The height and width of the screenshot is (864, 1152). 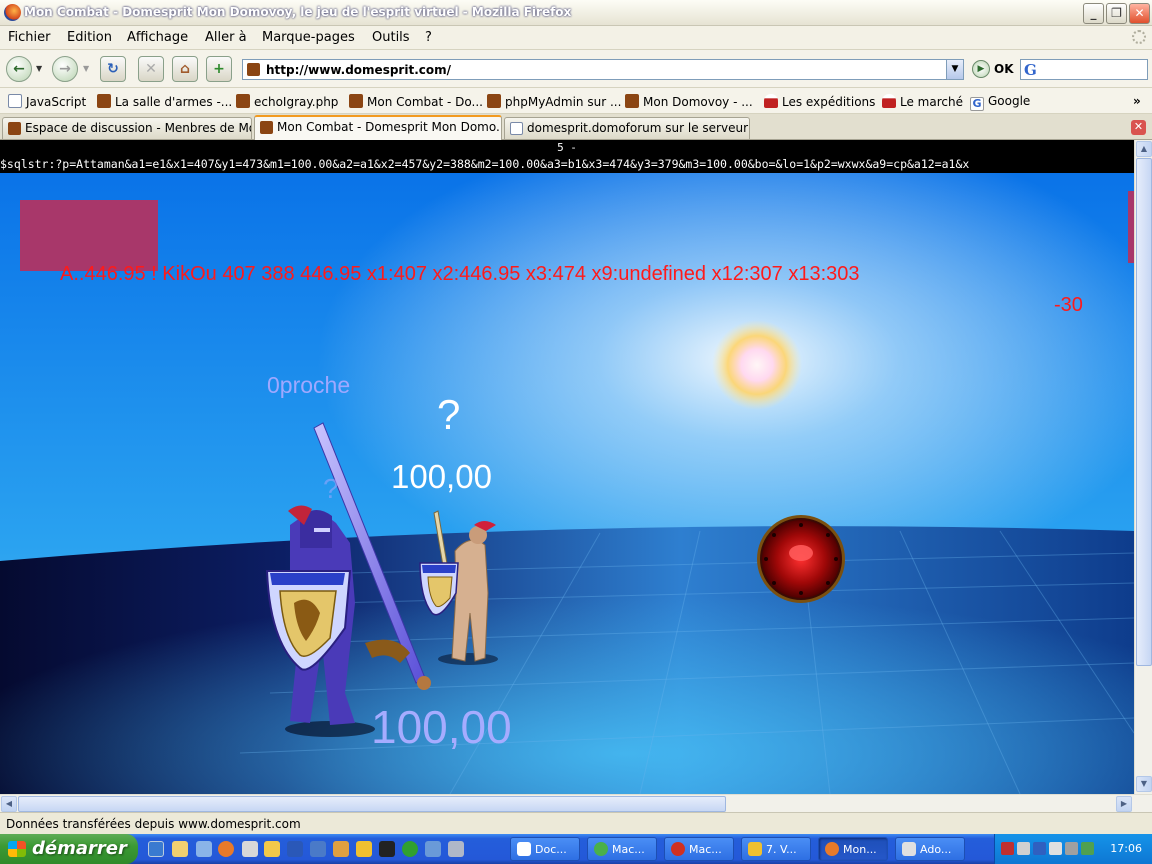 What do you see at coordinates (47, 101) in the screenshot?
I see `bookmark-javascript: JavaScript` at bounding box center [47, 101].